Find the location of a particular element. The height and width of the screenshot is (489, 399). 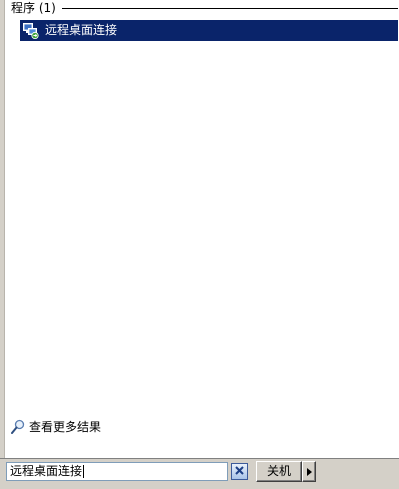

text-caret is located at coordinates (84, 471).